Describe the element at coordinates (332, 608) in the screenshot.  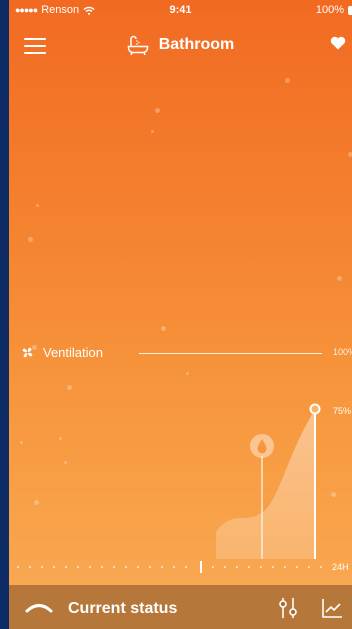
I see `line-chart-icon` at that location.